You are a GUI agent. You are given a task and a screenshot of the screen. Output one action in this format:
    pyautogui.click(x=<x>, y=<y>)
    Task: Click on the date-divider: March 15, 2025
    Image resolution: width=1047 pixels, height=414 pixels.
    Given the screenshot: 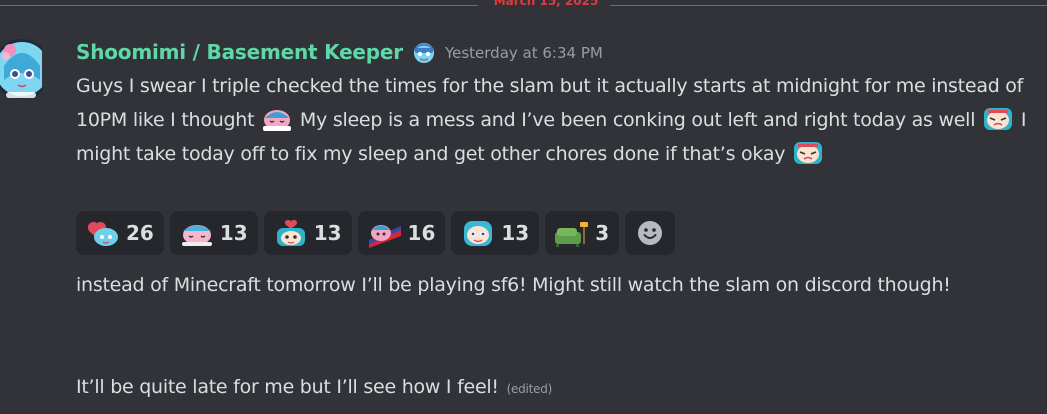 What is the action you would take?
    pyautogui.click(x=523, y=6)
    